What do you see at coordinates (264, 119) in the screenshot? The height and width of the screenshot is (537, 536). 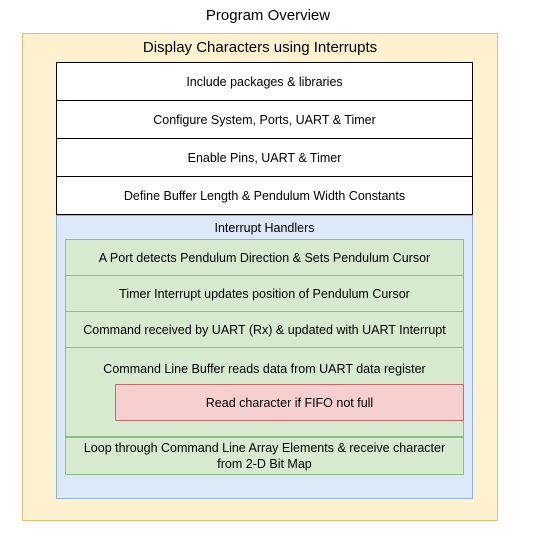 I see `step-configure-system: Configure System, Ports, UART & Timer` at bounding box center [264, 119].